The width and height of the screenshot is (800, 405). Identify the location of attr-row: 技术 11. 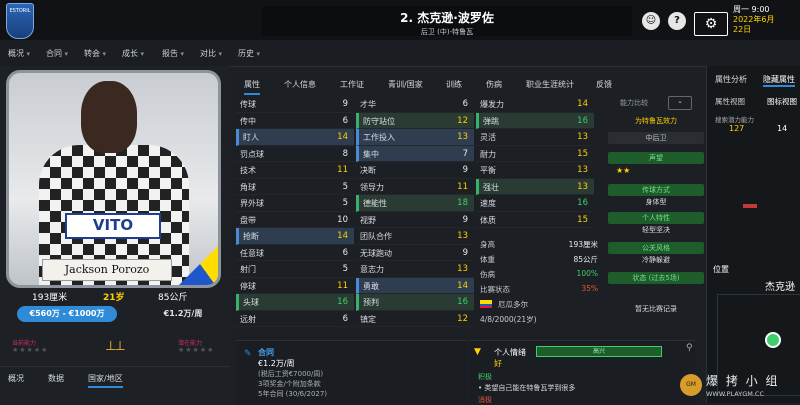
(295, 170).